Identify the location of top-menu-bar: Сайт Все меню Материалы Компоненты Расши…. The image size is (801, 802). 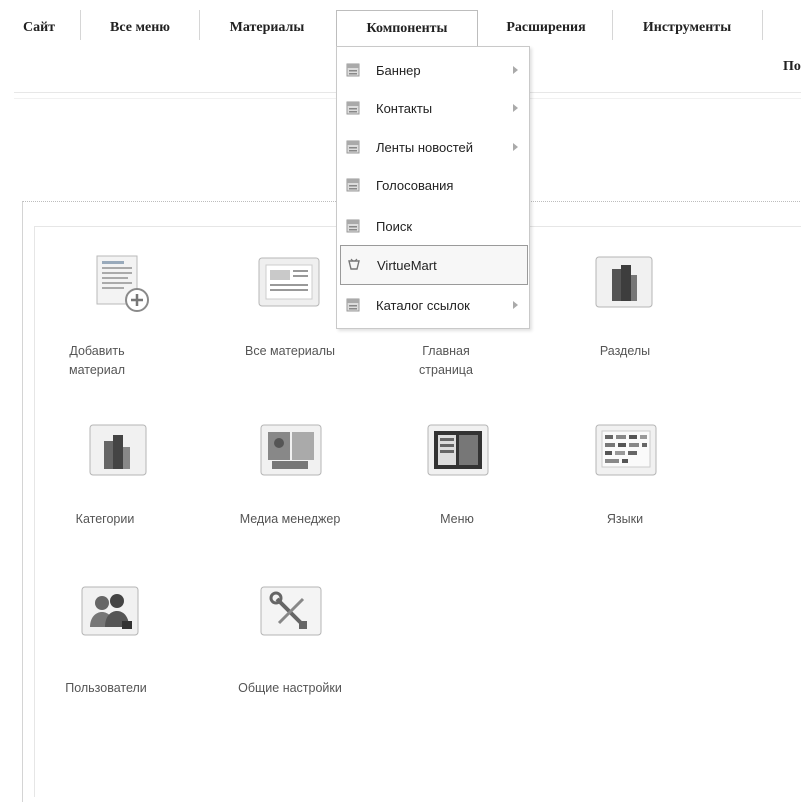
(400, 23).